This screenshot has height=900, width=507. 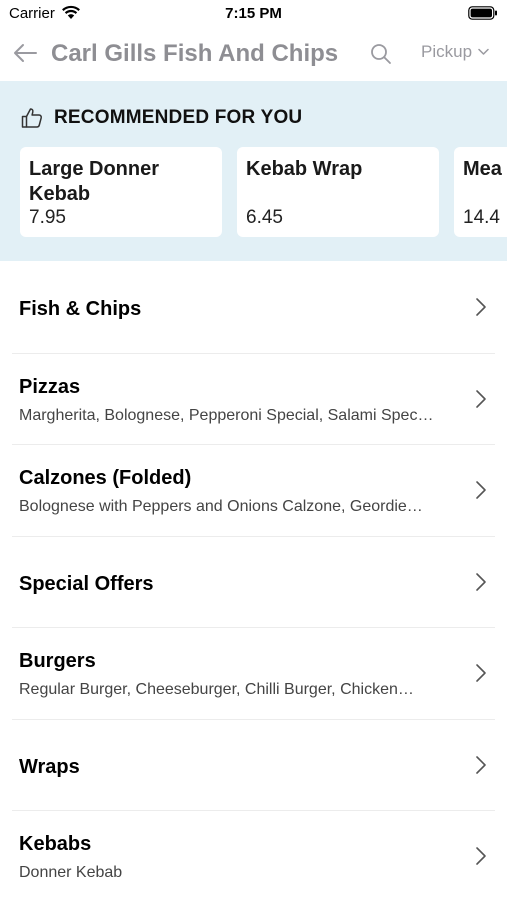 I want to click on status-bar: Carrier 7:15 PM, so click(x=253, y=14).